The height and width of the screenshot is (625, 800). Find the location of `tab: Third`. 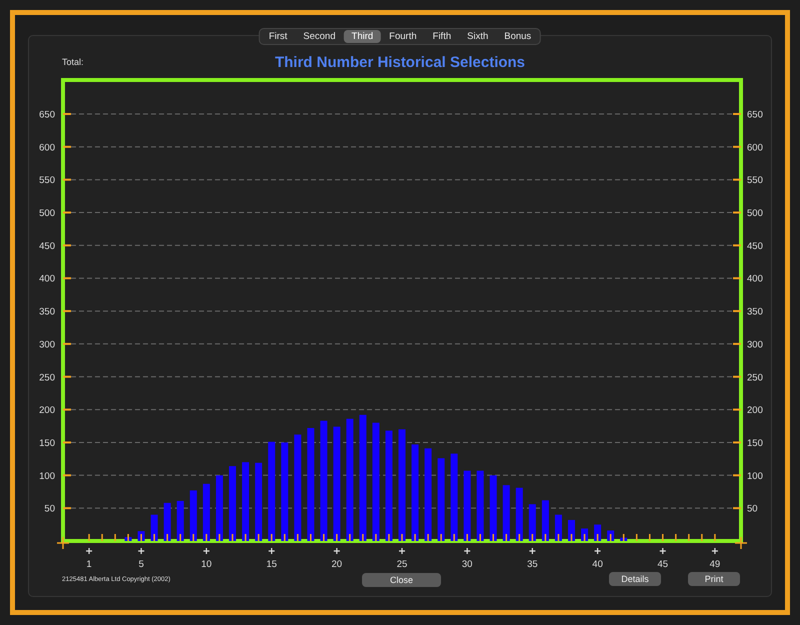

tab: Third is located at coordinates (363, 36).